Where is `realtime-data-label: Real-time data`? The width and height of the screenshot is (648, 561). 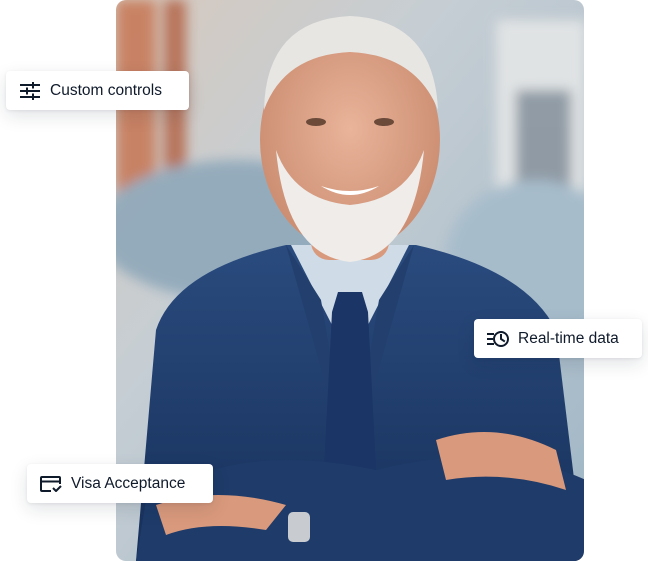 realtime-data-label: Real-time data is located at coordinates (568, 338).